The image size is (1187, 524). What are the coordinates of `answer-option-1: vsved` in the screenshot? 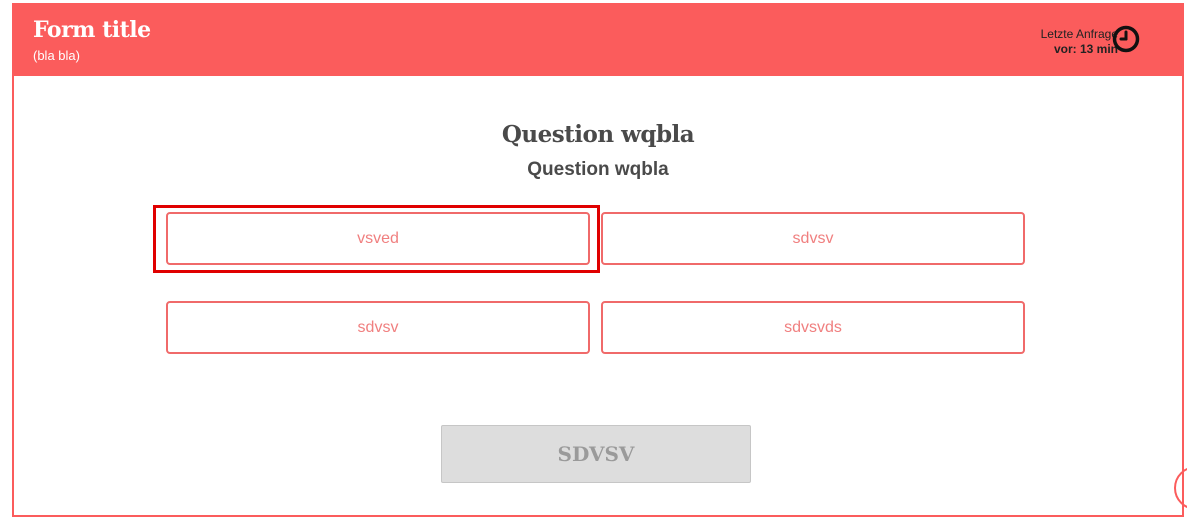 It's located at (378, 238).